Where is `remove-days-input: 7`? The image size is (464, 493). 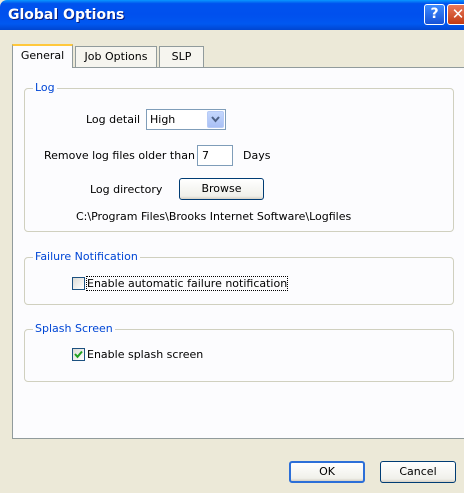 remove-days-input: 7 is located at coordinates (215, 155).